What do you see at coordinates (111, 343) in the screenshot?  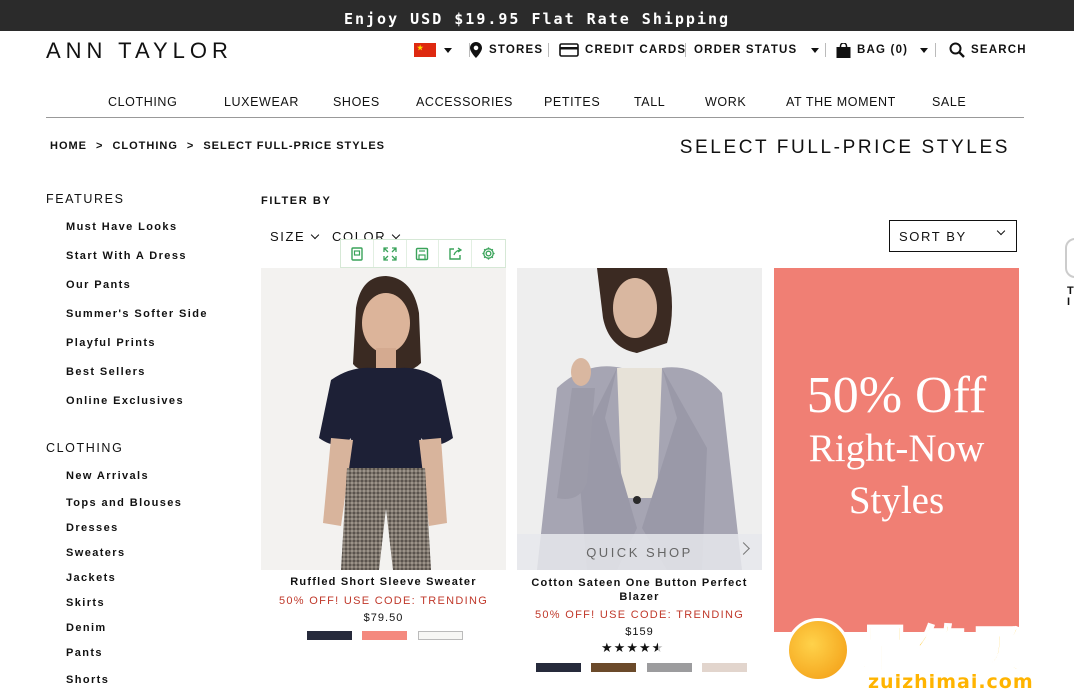 I see `sidebar-item-playful-prints: Playful Prints` at bounding box center [111, 343].